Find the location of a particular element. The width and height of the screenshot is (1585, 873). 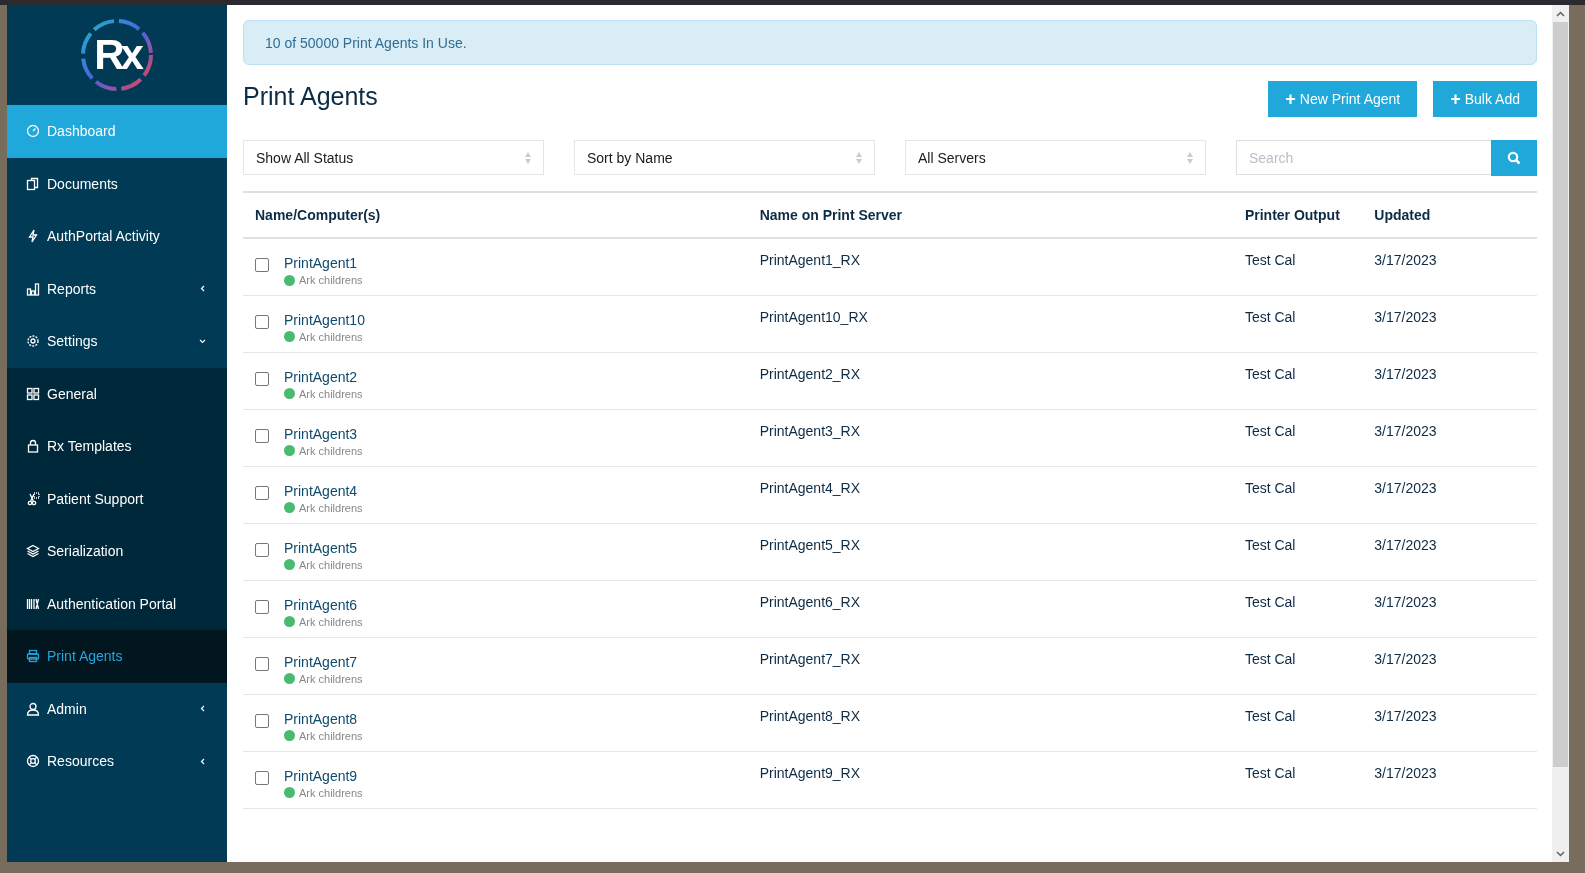

usage-alert: 10 of 50000 Print Agents In Use. is located at coordinates (890, 42).